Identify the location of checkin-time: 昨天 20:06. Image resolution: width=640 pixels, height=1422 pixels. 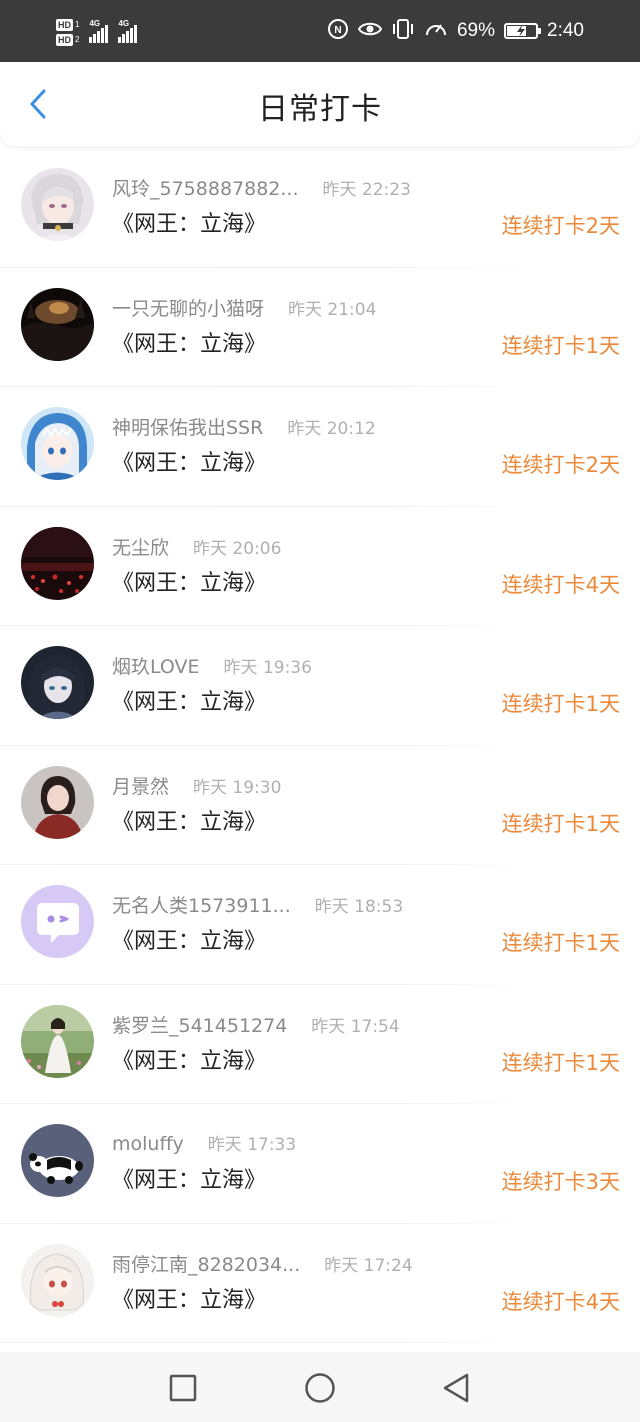
(237, 548).